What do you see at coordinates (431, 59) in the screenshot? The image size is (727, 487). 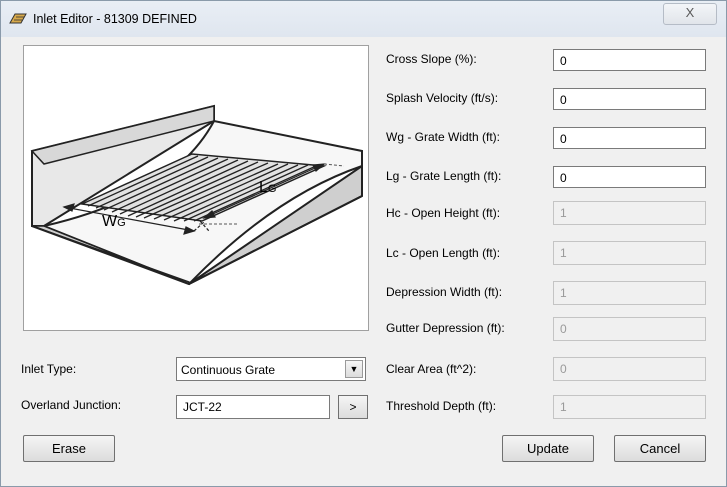 I see `cross-slope-label: Cross Slope (%):` at bounding box center [431, 59].